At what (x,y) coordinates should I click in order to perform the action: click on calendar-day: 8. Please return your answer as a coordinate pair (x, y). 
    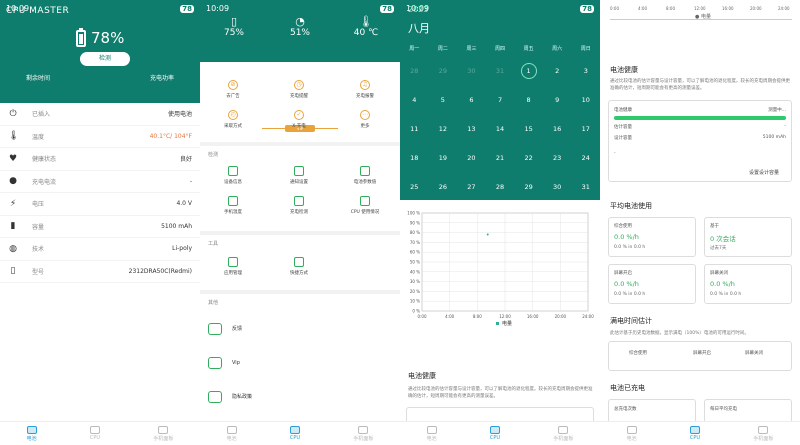
    Looking at the image, I should click on (528, 100).